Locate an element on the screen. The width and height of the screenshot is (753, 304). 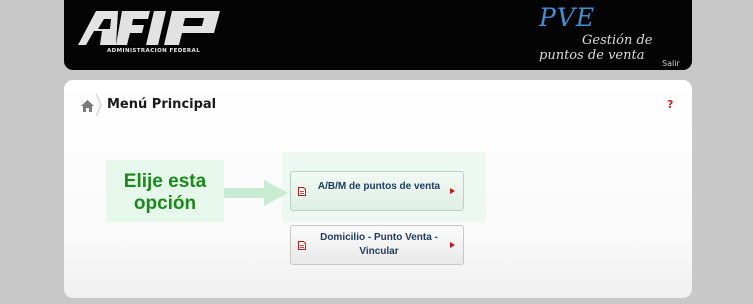
menu-item-label: Domicilio - Punto Venta - Vincular is located at coordinates (379, 244).